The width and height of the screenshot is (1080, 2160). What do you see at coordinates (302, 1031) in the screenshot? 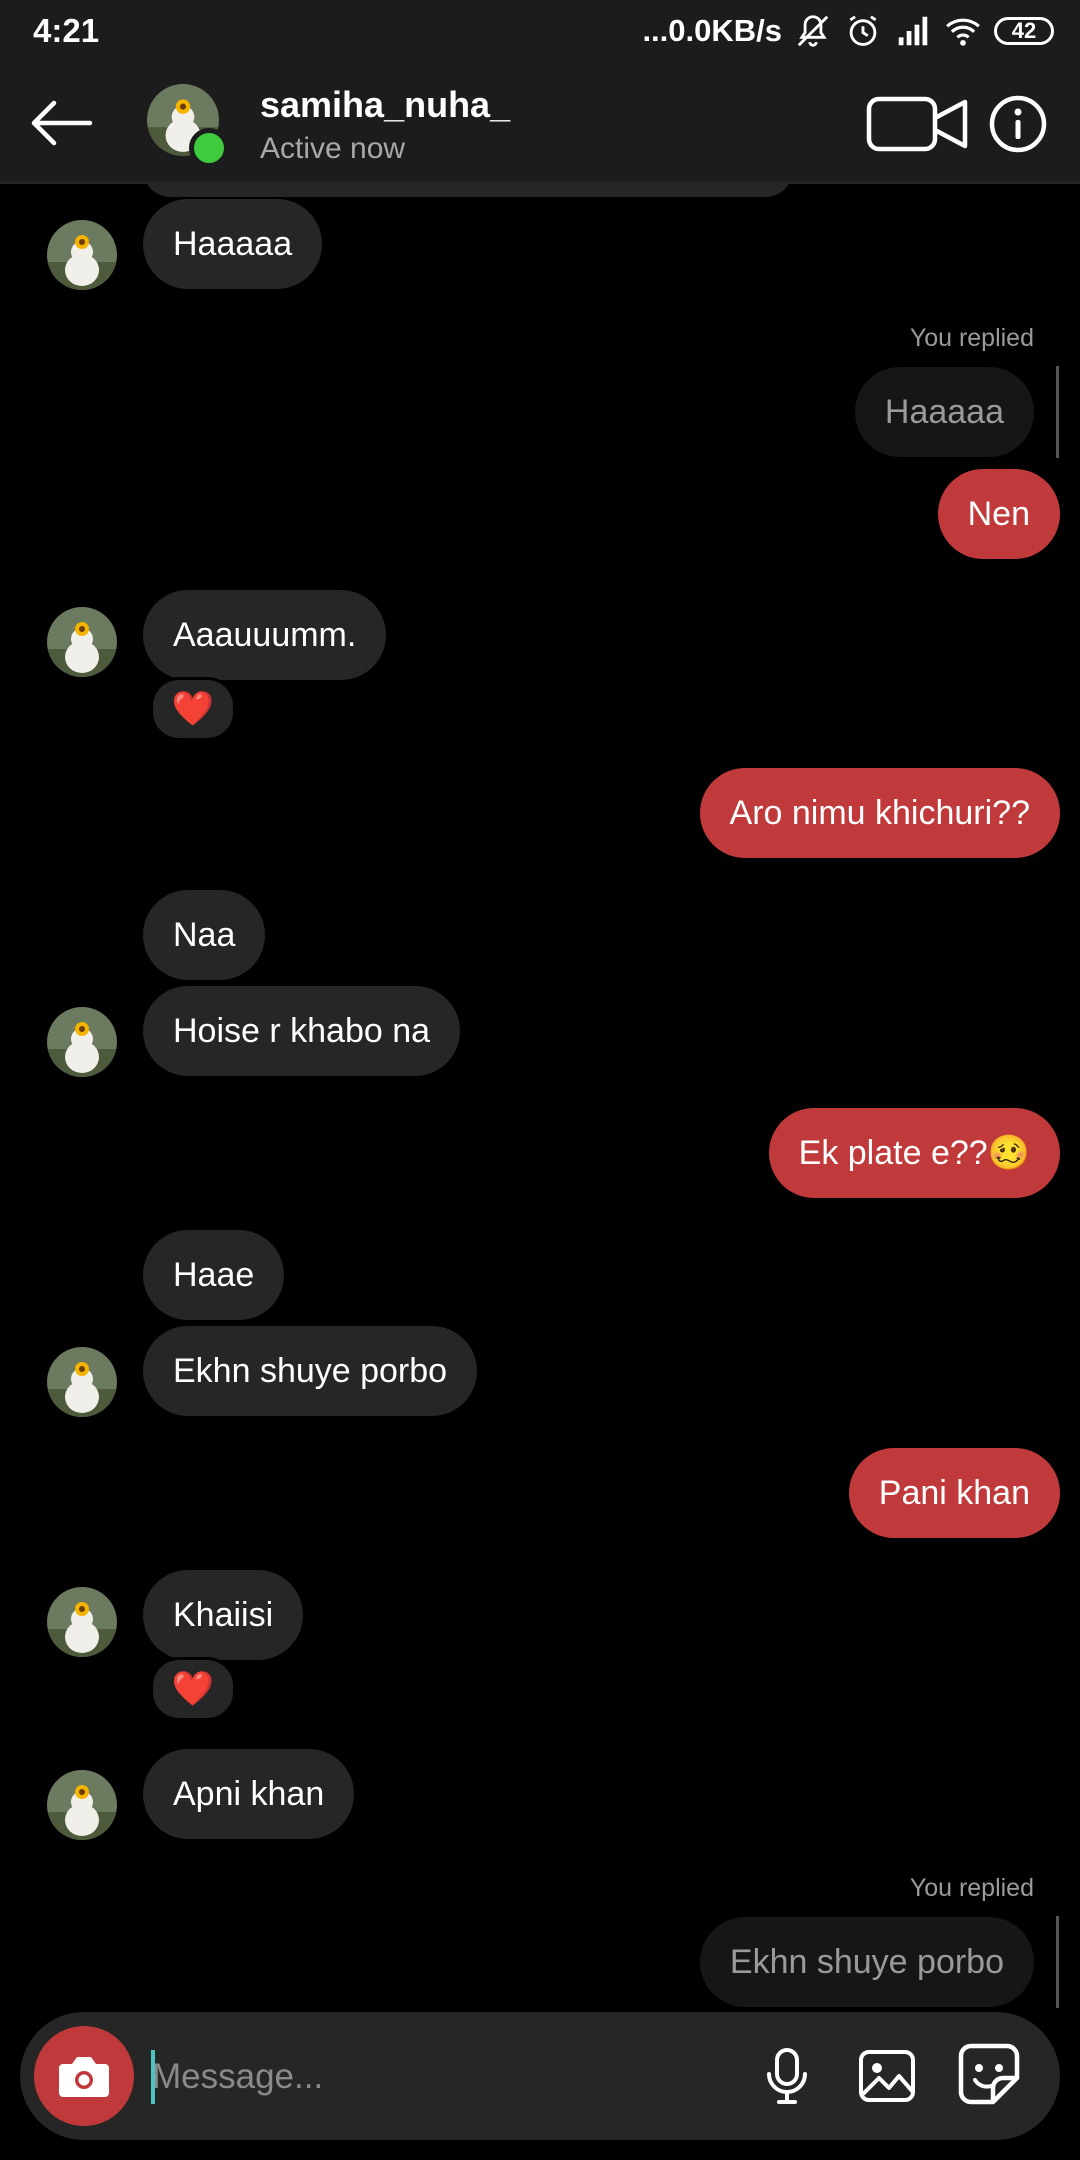
I see `incoming-message: Hoise r khabo na` at bounding box center [302, 1031].